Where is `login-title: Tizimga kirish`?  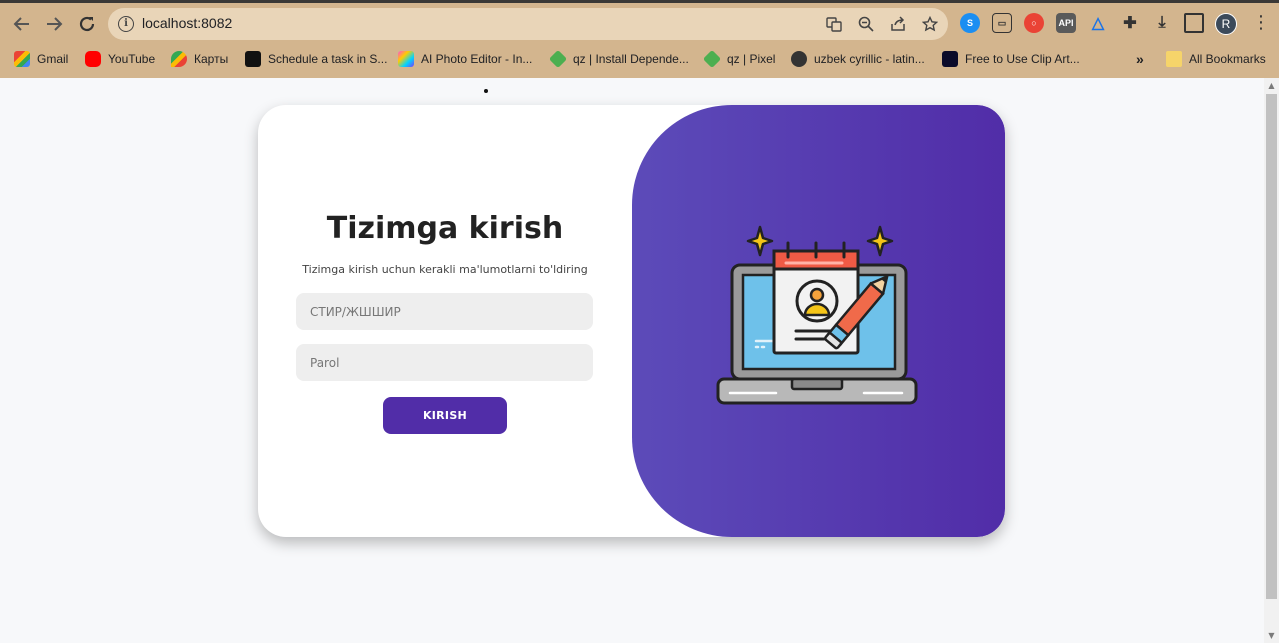
login-title: Tizimga kirish is located at coordinates (445, 228).